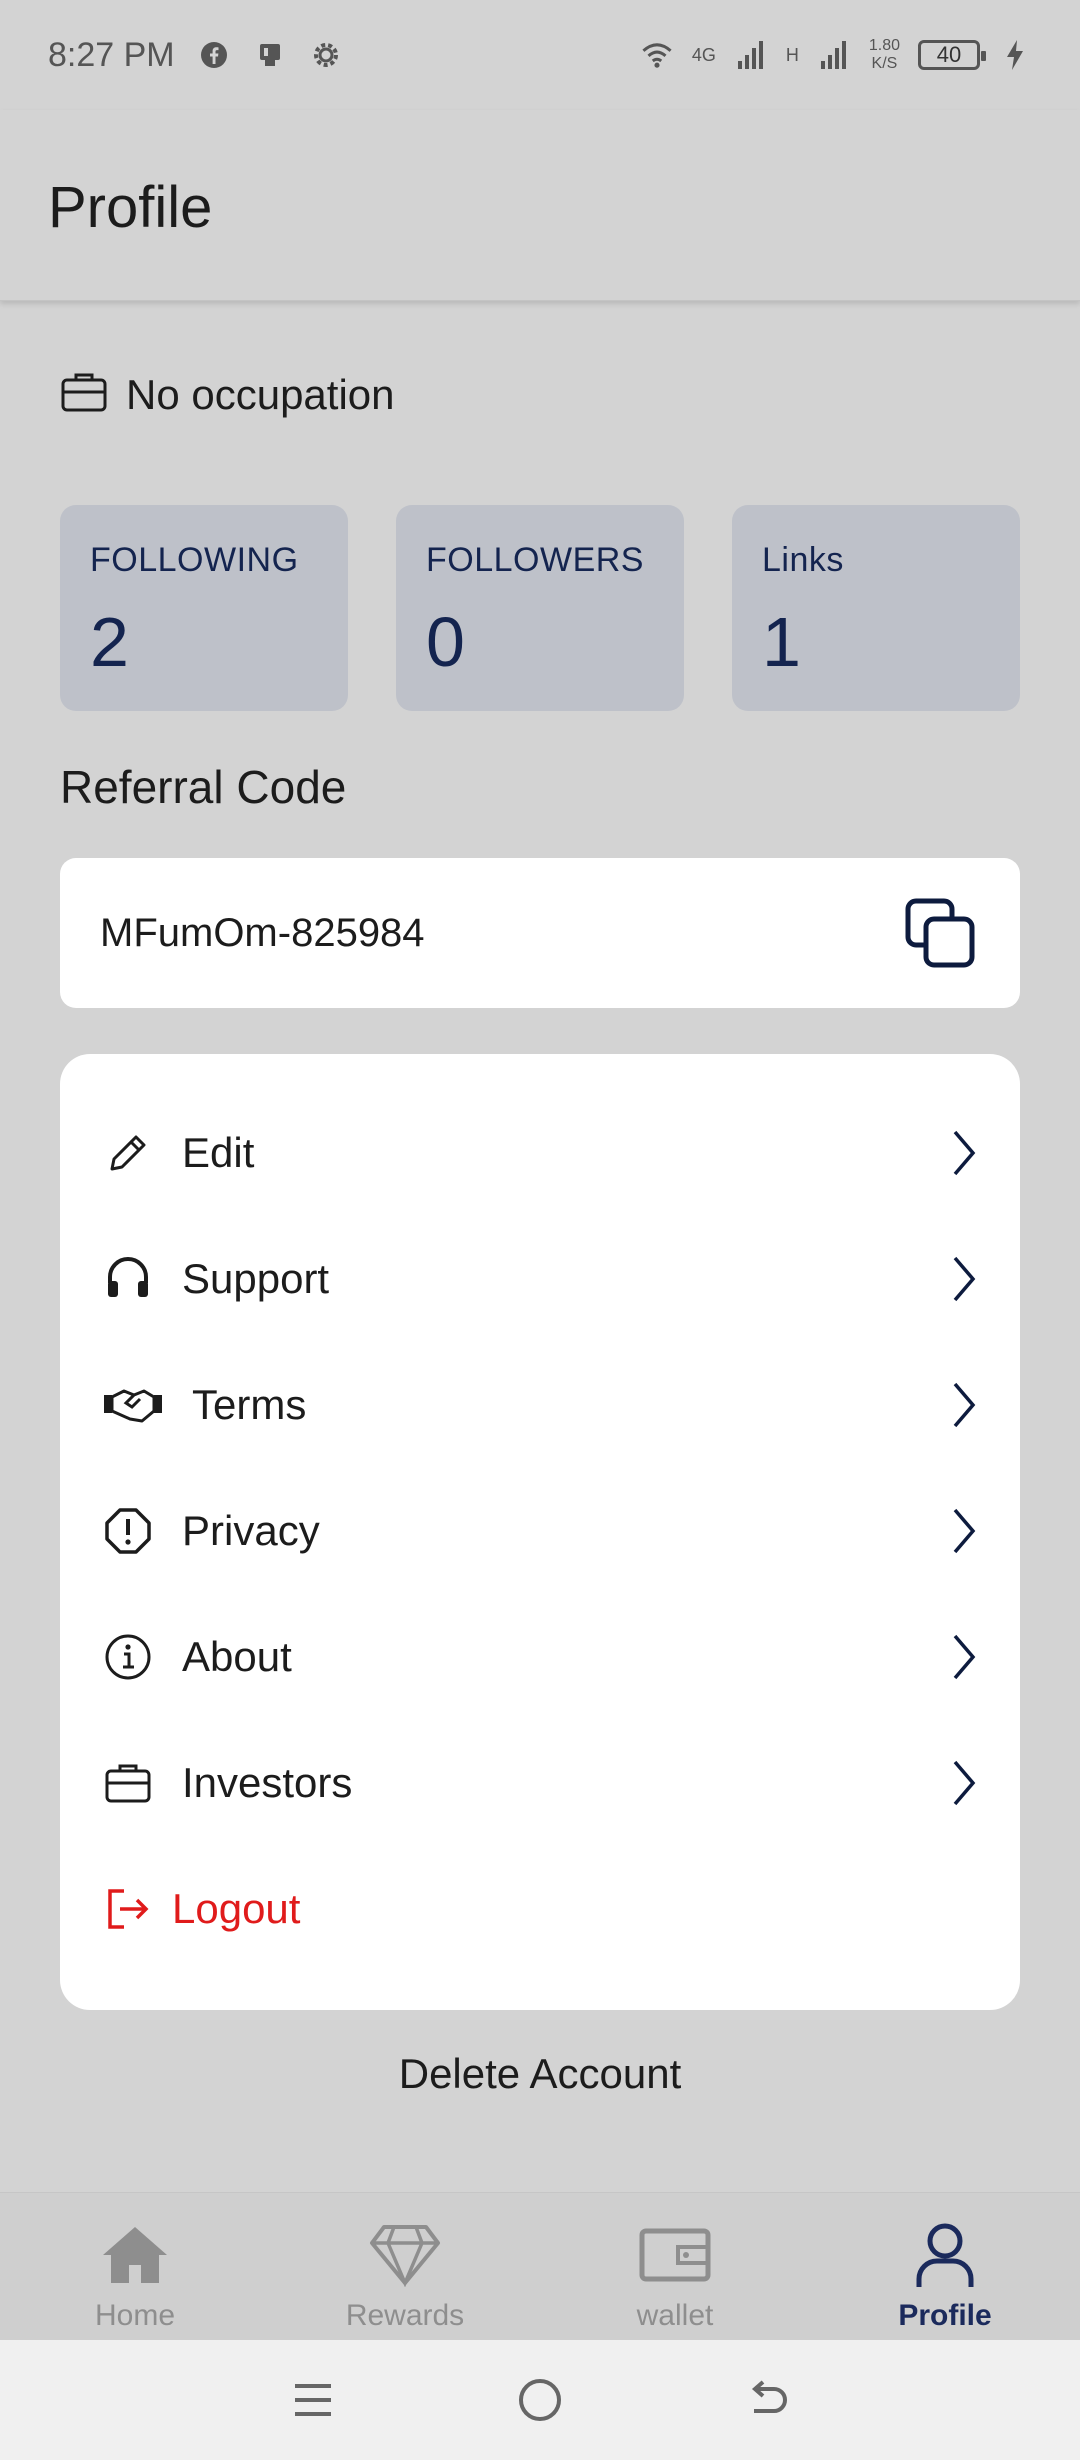  I want to click on menu-item-logout: Logout, so click(540, 1909).